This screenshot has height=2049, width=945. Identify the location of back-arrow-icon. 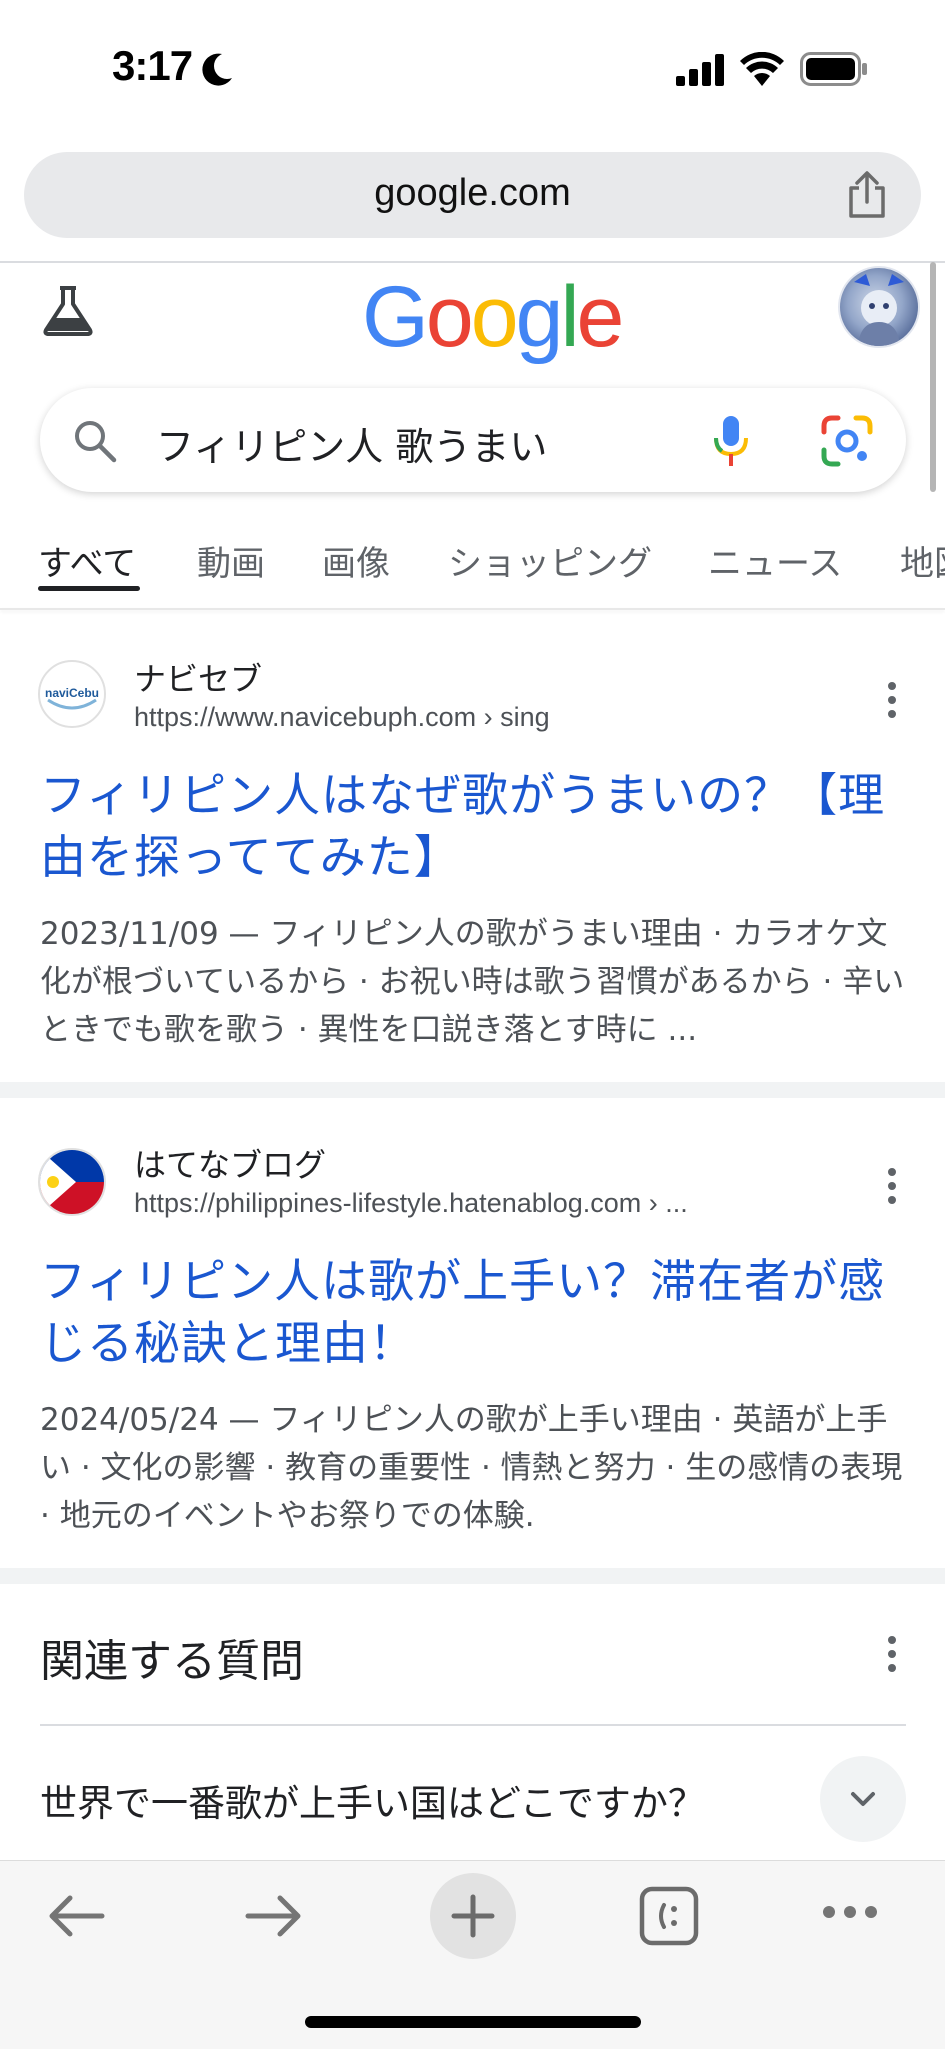
(76, 1916).